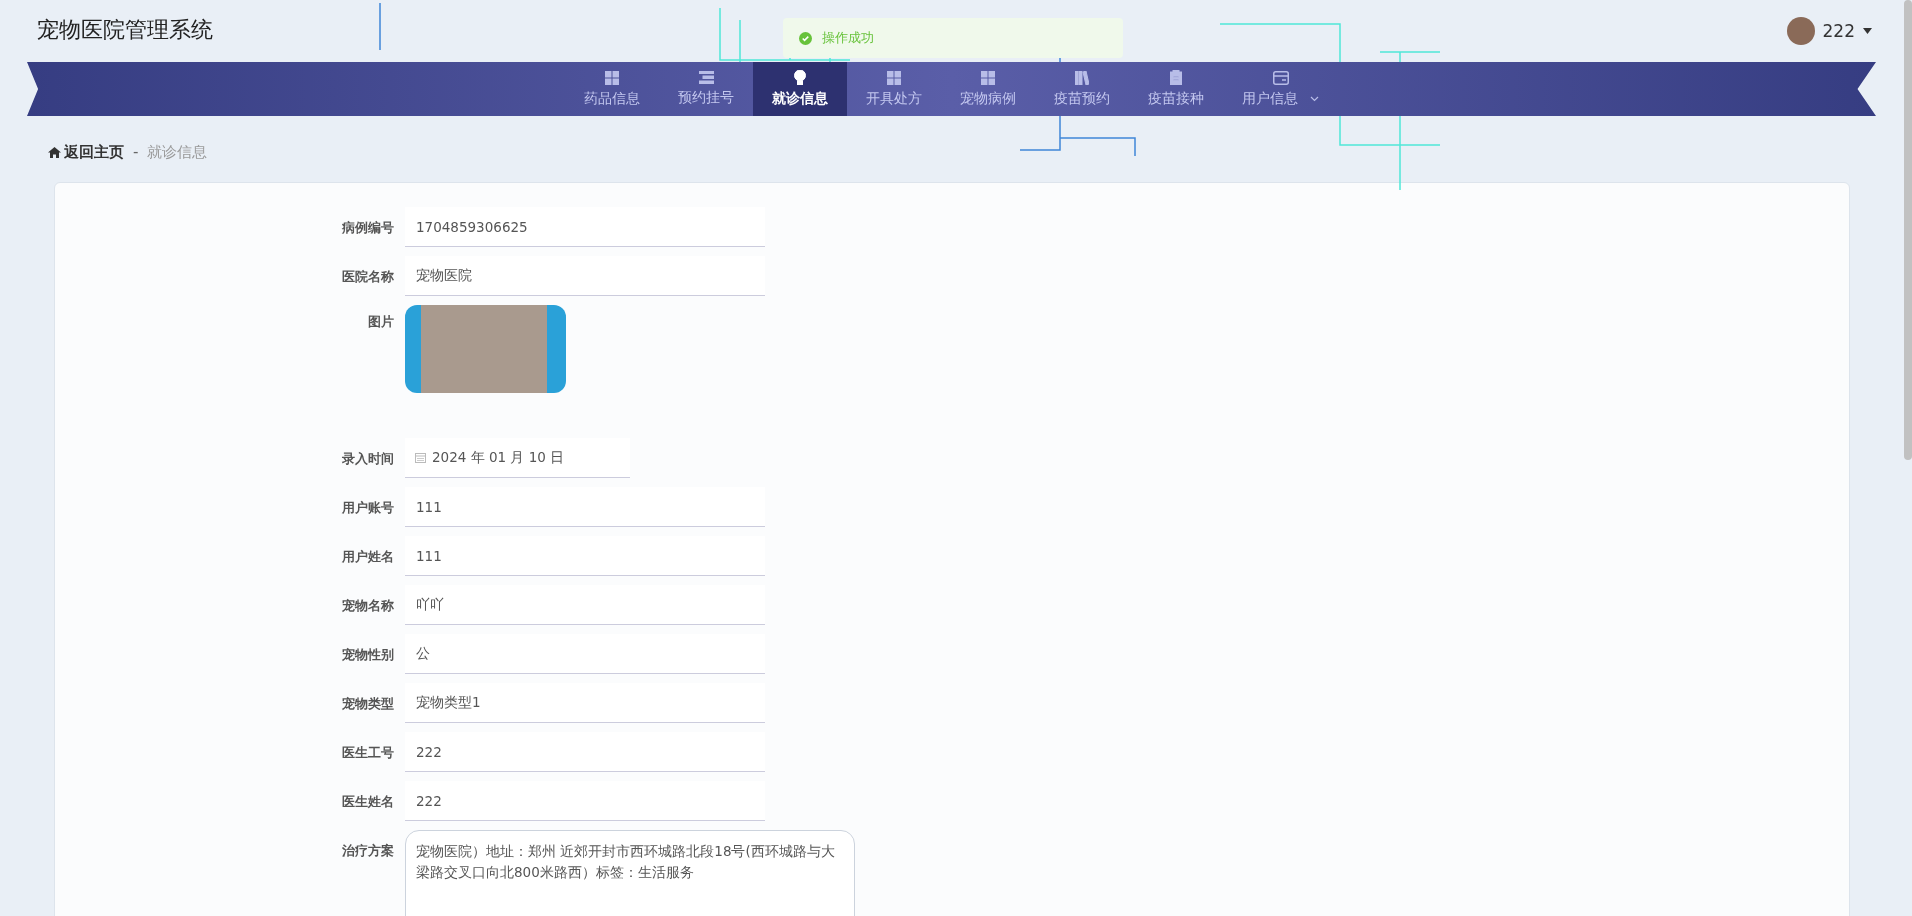  Describe the element at coordinates (368, 557) in the screenshot. I see `field-label: 用户姓名` at that location.